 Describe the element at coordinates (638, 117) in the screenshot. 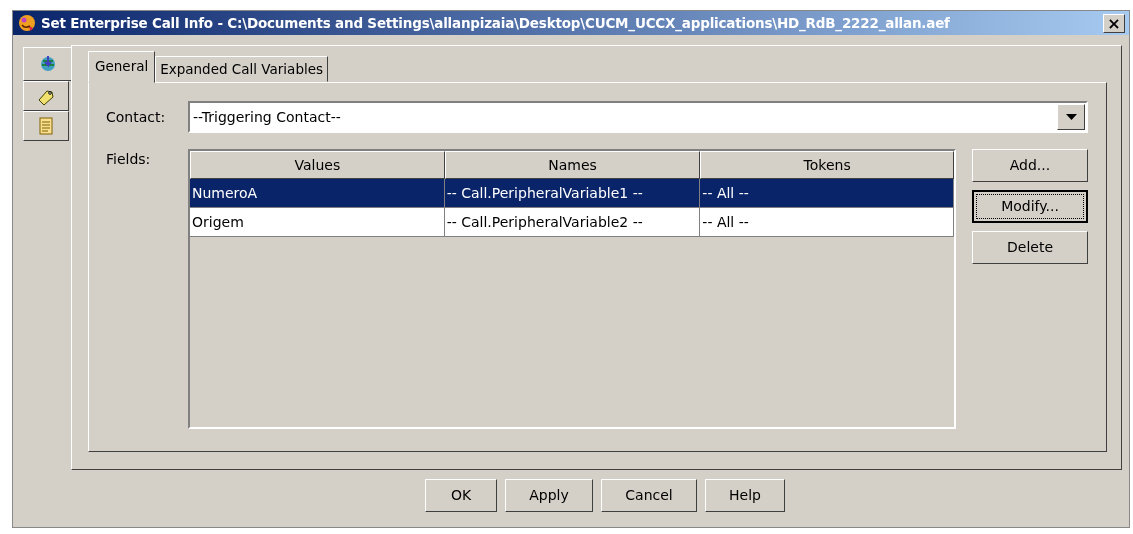

I see `contact-dropdown: --Triggering Contact--` at that location.